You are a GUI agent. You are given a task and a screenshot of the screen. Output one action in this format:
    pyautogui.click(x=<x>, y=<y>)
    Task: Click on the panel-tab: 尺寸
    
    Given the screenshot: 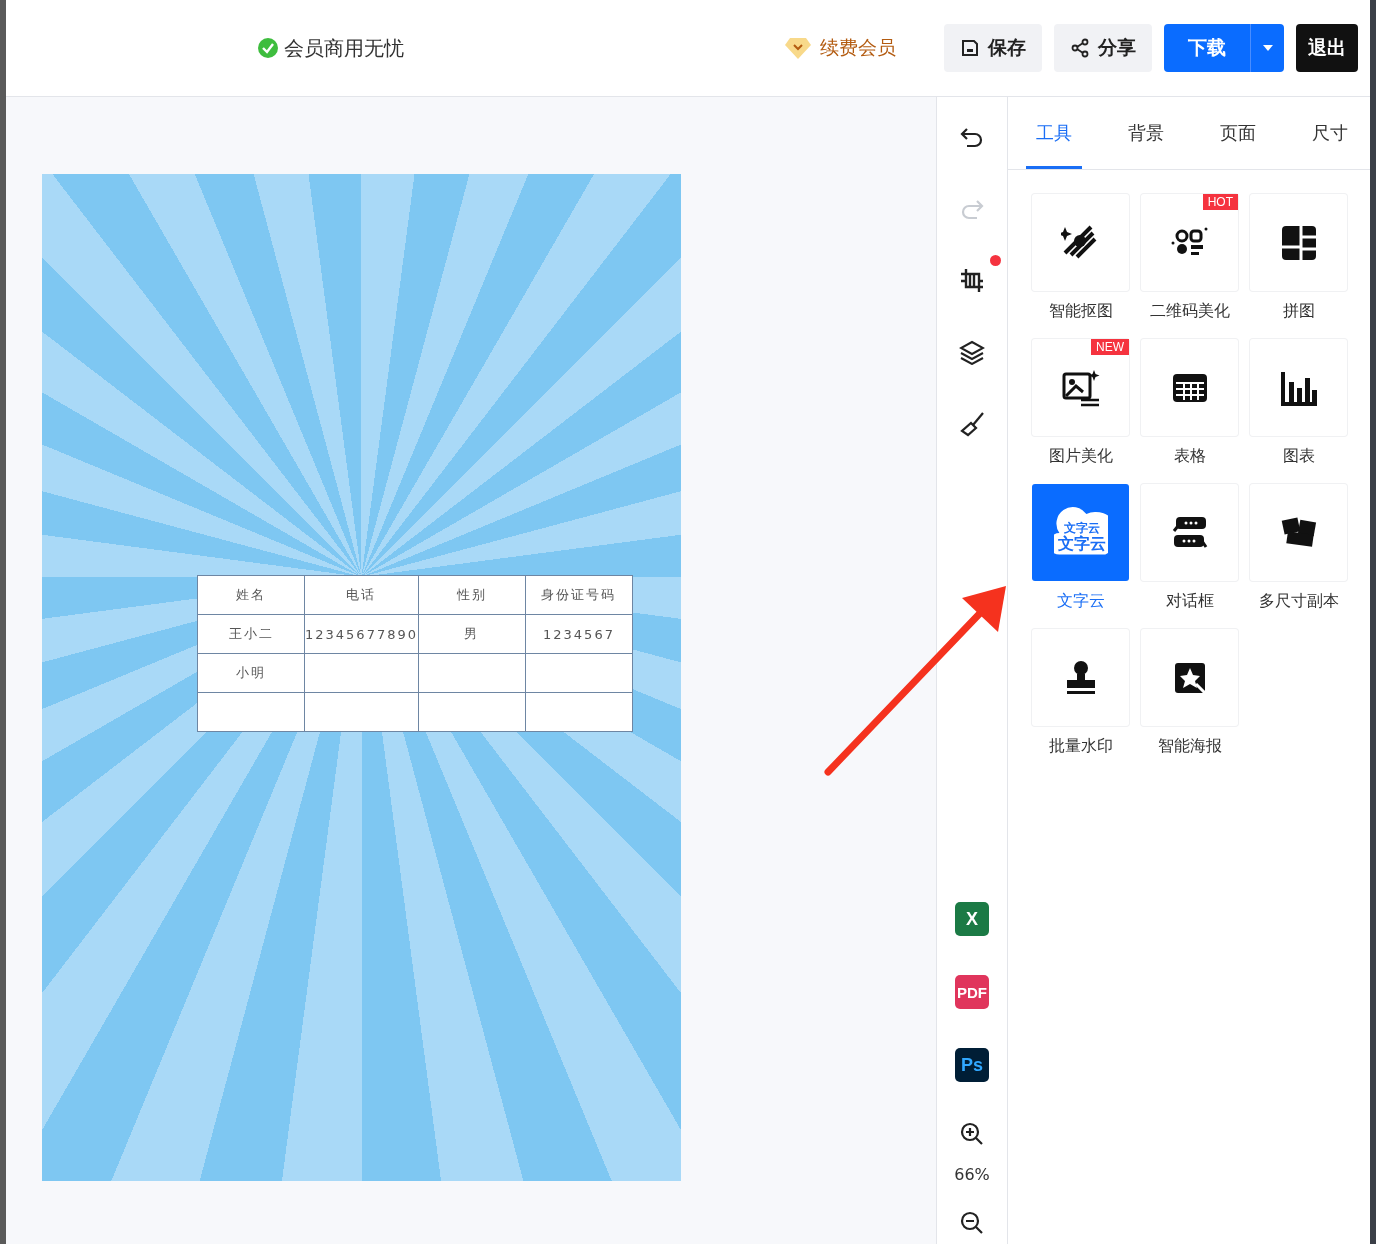 What is the action you would take?
    pyautogui.click(x=1330, y=133)
    